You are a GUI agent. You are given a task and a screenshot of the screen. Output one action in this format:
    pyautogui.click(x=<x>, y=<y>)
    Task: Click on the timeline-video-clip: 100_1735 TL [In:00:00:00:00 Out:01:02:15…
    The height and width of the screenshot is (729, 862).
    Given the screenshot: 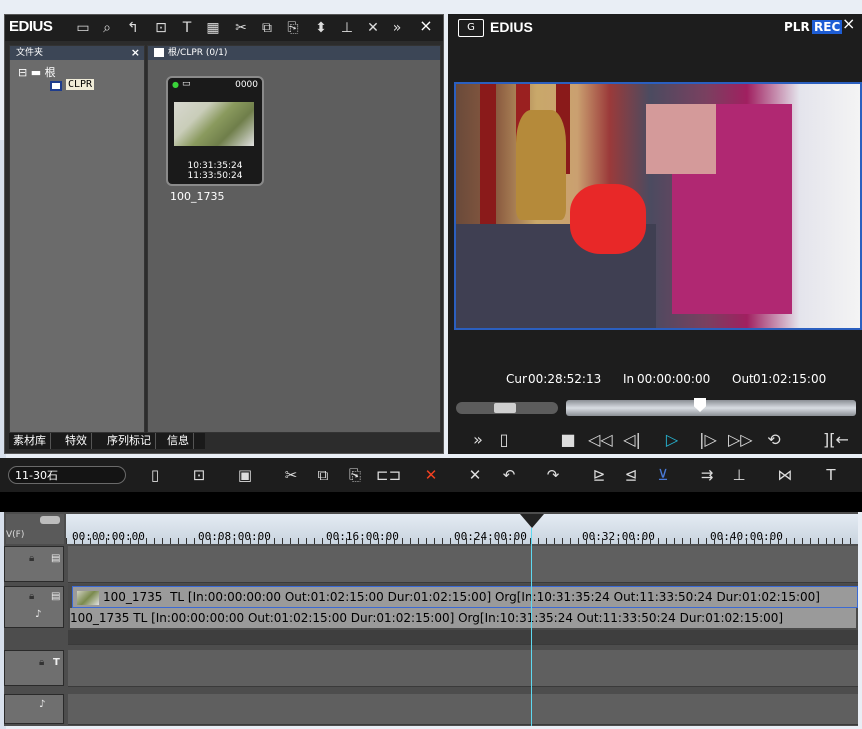 What is the action you would take?
    pyautogui.click(x=465, y=597)
    